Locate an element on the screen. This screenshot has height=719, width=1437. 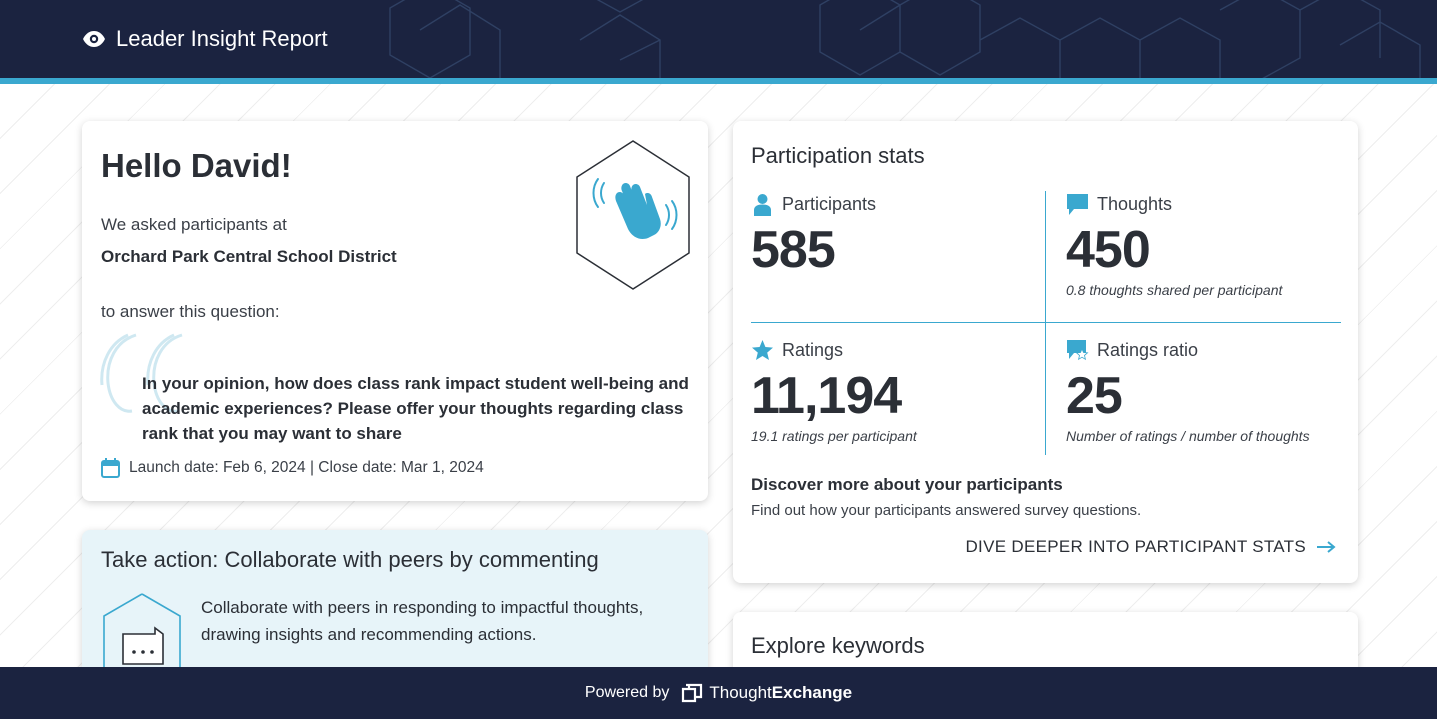
dive-deeper-link: DIVE DEEPER INTO PARTICIPANT STATS is located at coordinates (1150, 547).